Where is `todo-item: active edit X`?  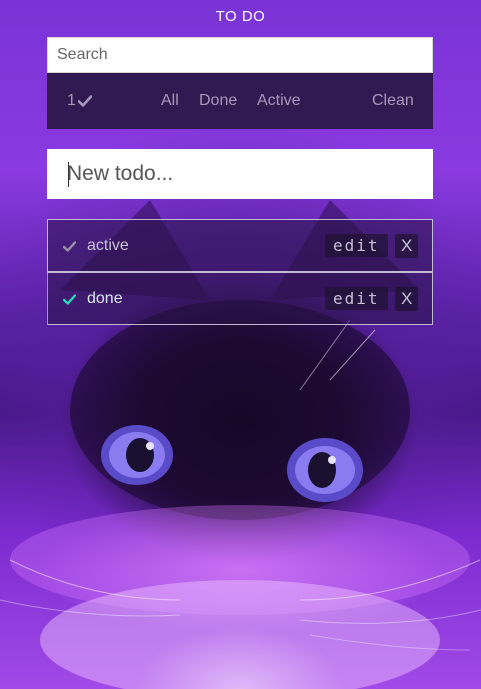
todo-item: active edit X is located at coordinates (240, 245).